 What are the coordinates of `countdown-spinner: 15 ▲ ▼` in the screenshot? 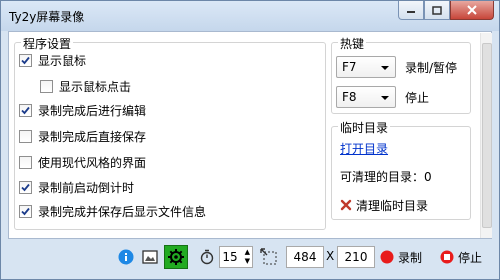 It's located at (236, 257).